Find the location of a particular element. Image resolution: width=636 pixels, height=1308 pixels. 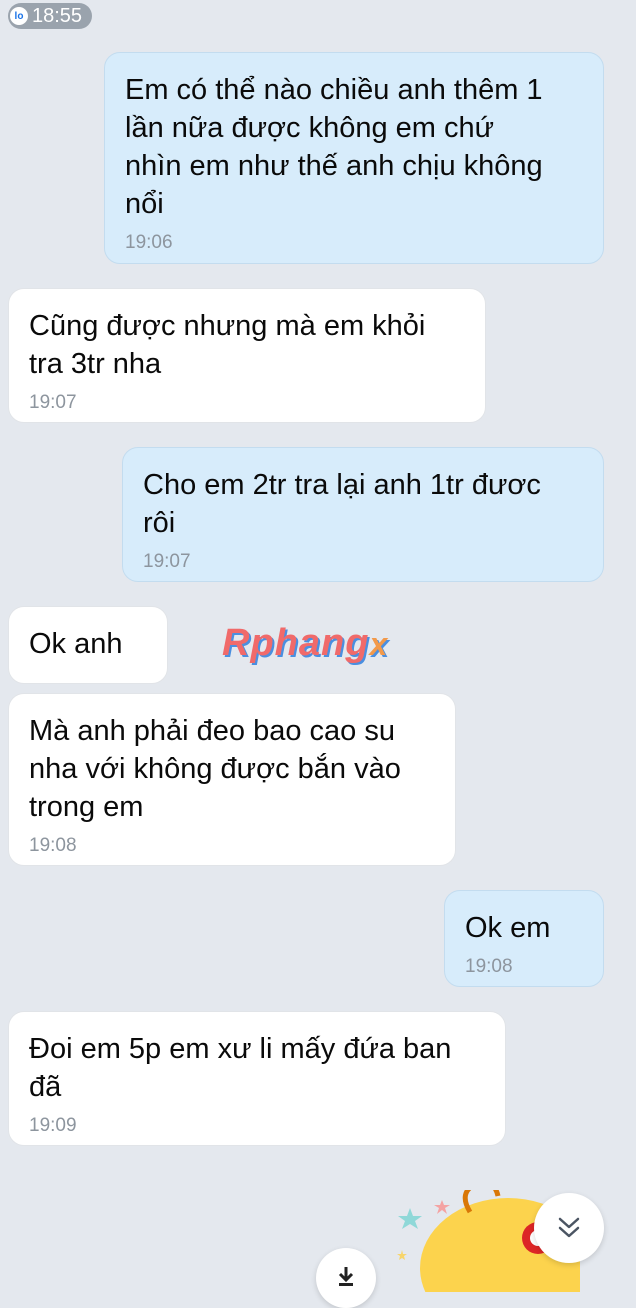

message-time: 19:06 is located at coordinates (149, 242).